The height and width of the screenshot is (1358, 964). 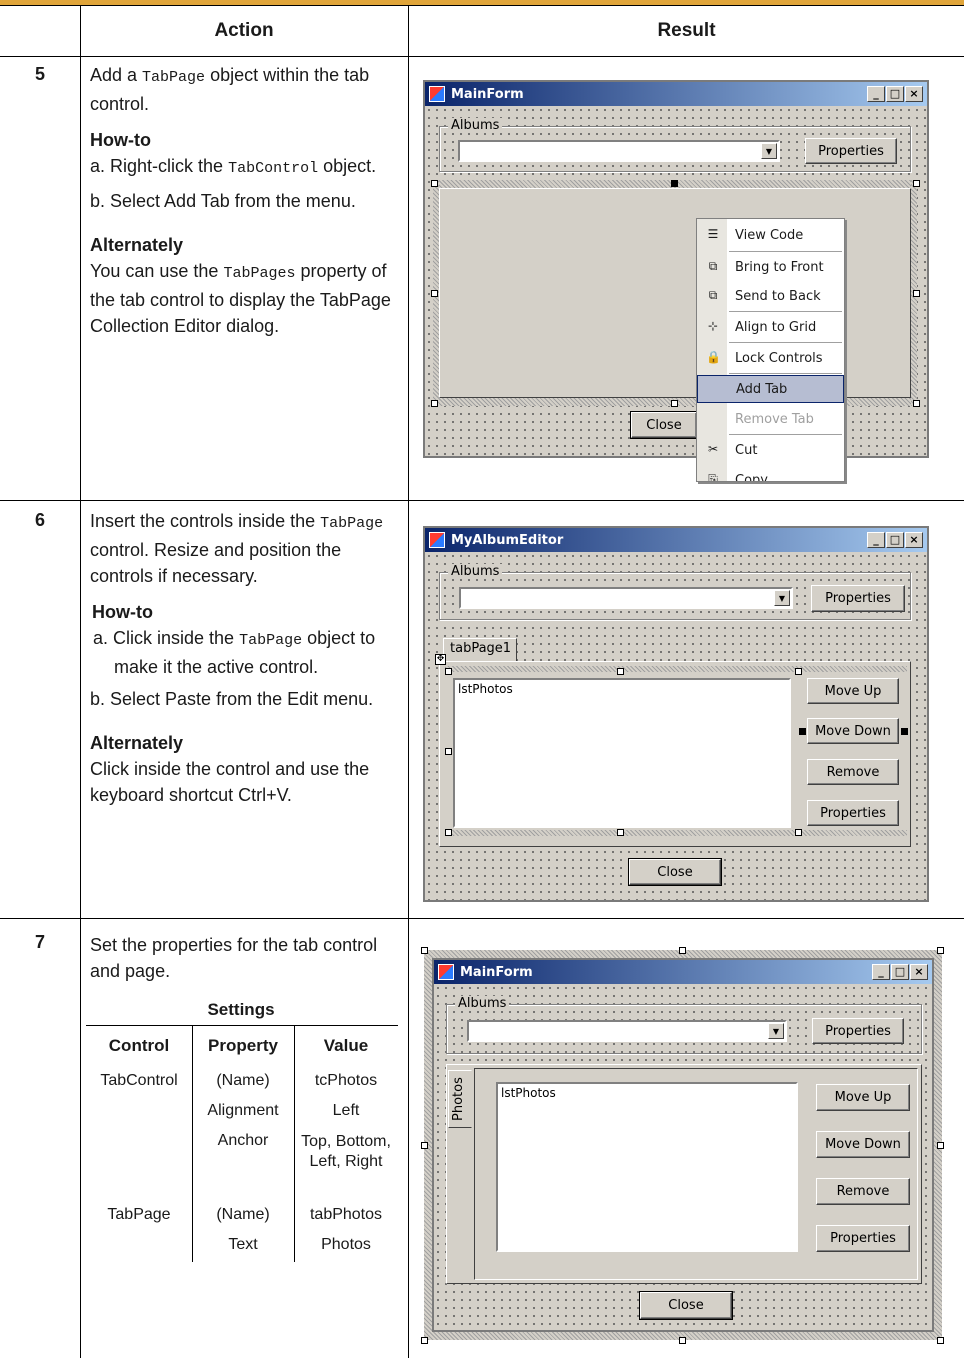 I want to click on tab-photos: Photos, so click(x=460, y=1099).